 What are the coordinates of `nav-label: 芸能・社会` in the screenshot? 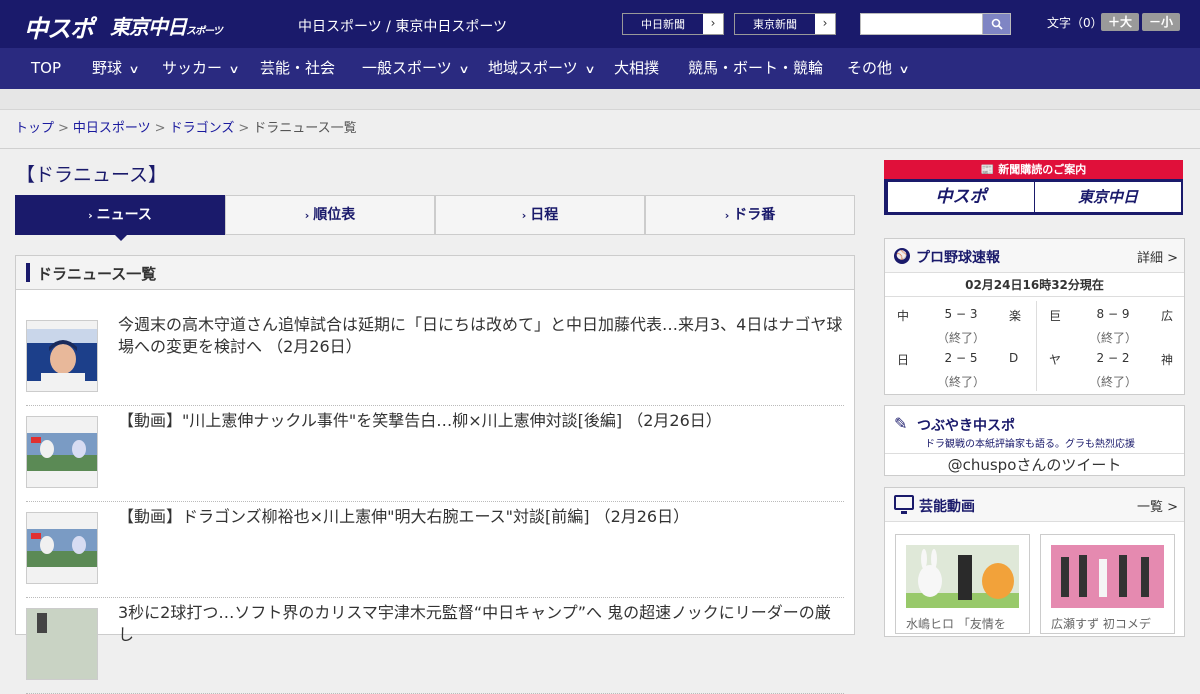 It's located at (298, 68).